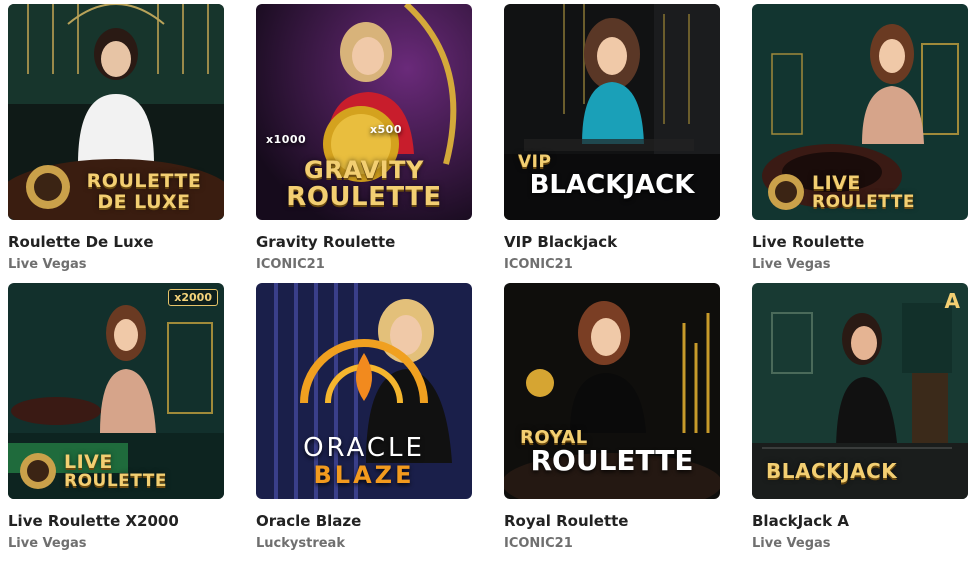 This screenshot has width=972, height=574. Describe the element at coordinates (364, 391) in the screenshot. I see `game-thumbnail: ORACLE BLAZE` at that location.